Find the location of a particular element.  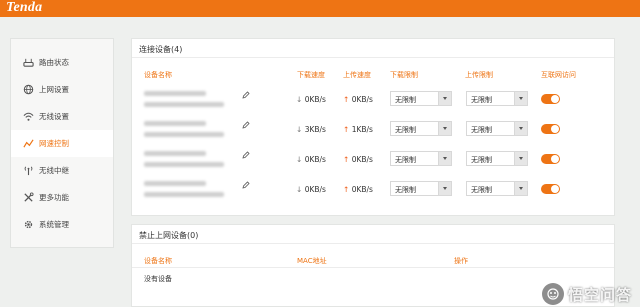

sidebar-item-internet-settings: 上网设置 is located at coordinates (62, 89).